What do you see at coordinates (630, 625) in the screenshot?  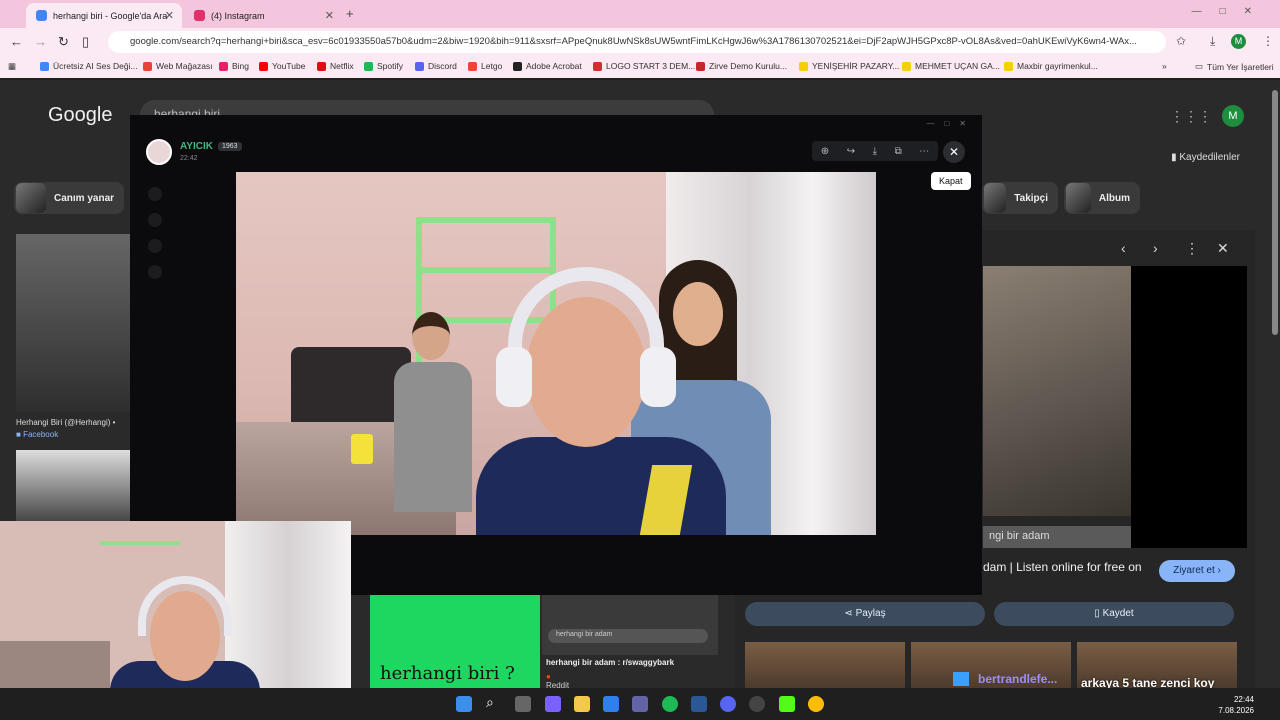 I see `result-image: herhangi bir adam` at bounding box center [630, 625].